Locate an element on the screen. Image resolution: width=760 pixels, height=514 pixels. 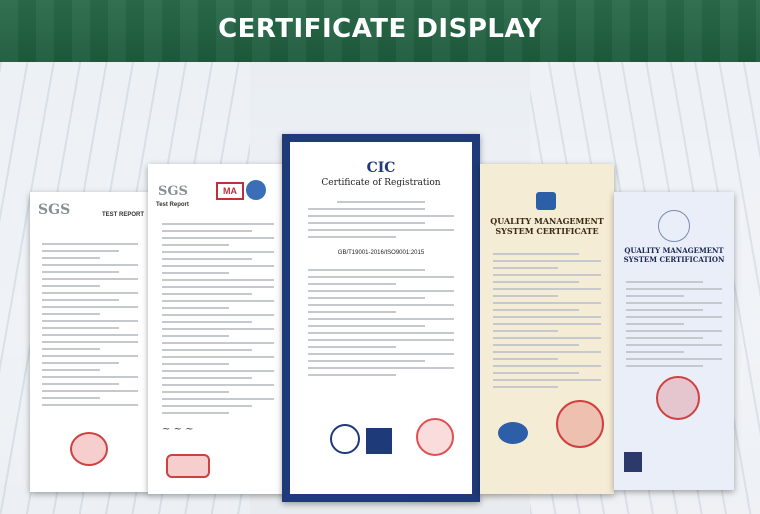
banner-title: CERTIFICATE DISPLAY is located at coordinates (380, 29).